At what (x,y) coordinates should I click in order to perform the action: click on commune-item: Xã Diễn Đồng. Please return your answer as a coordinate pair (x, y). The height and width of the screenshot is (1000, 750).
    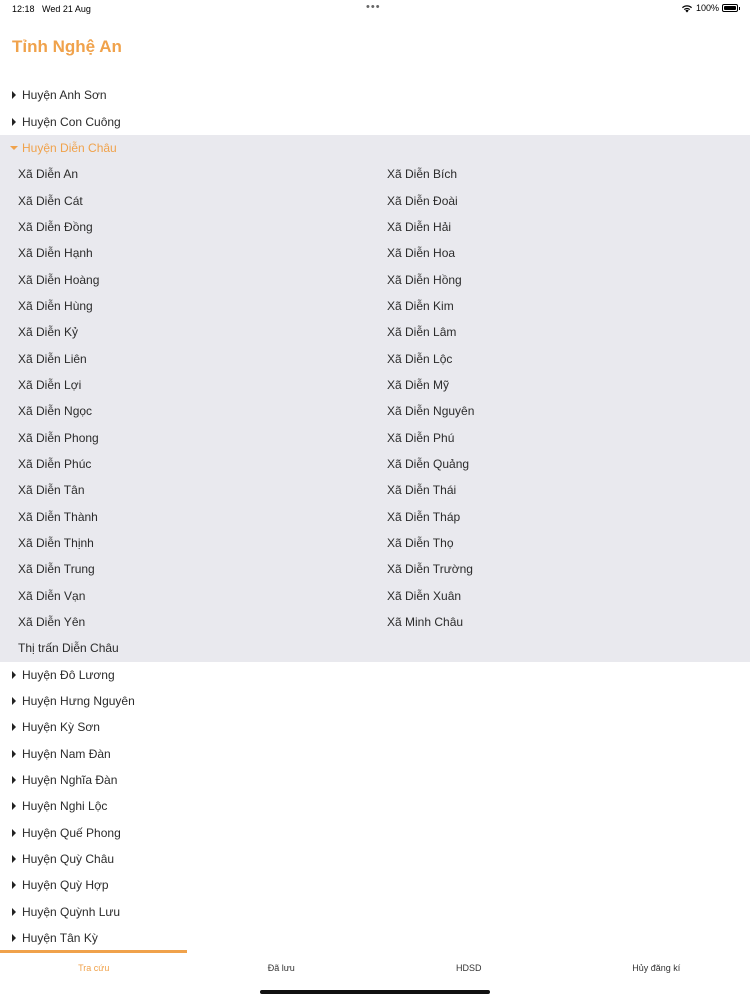
    Looking at the image, I should click on (184, 227).